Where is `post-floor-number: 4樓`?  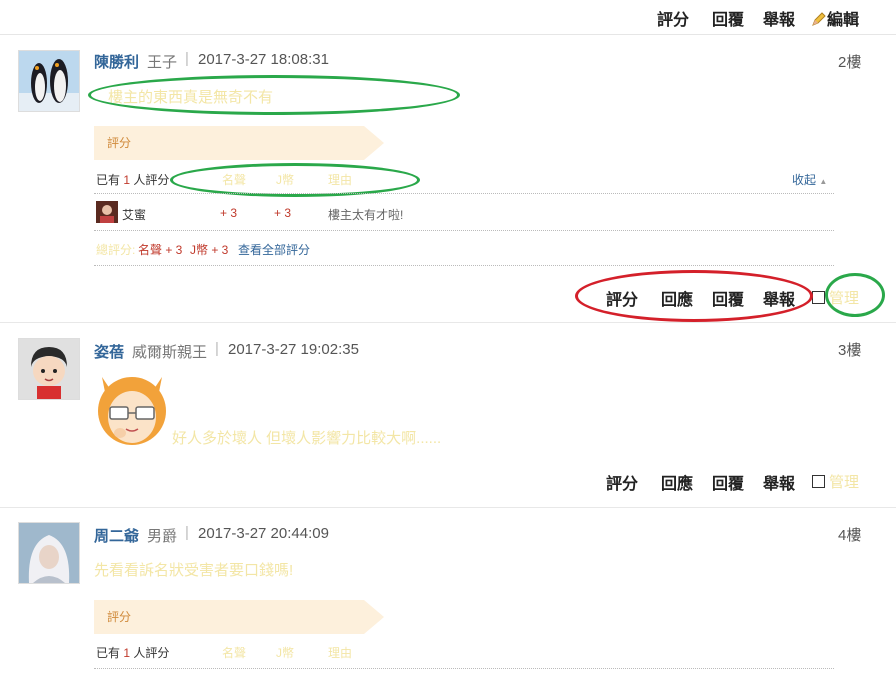
post-floor-number: 4樓 is located at coordinates (849, 534).